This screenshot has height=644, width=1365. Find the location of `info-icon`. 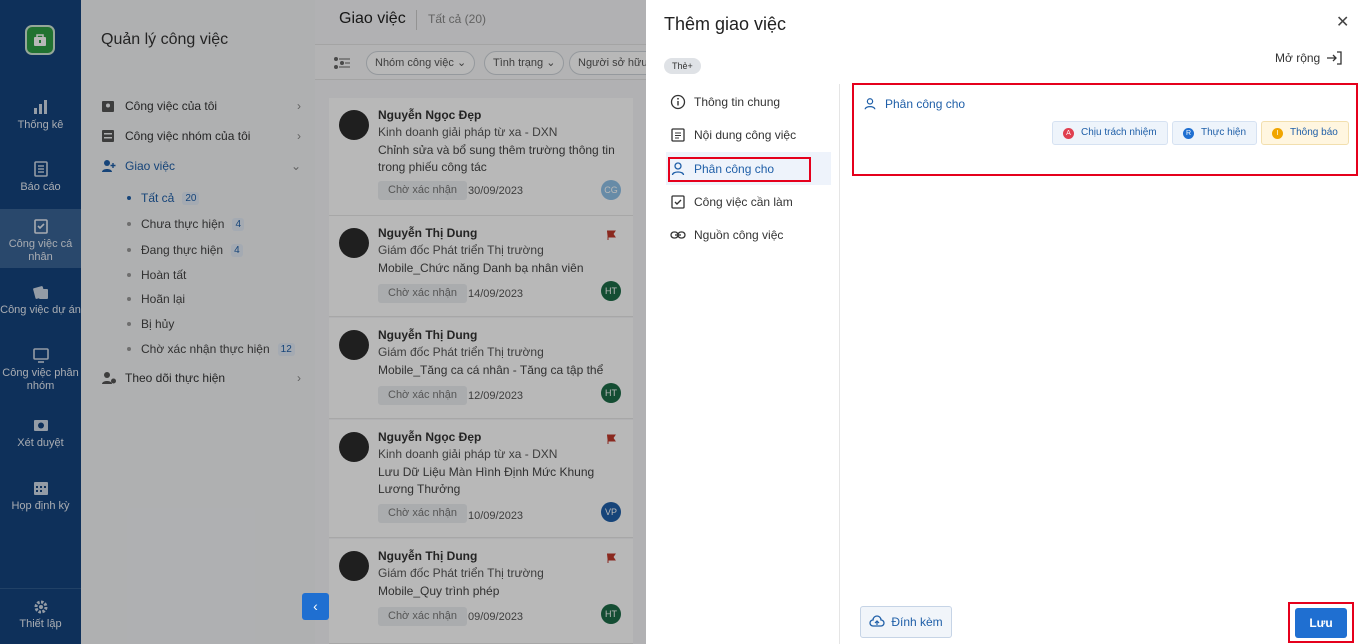

info-icon is located at coordinates (678, 101).